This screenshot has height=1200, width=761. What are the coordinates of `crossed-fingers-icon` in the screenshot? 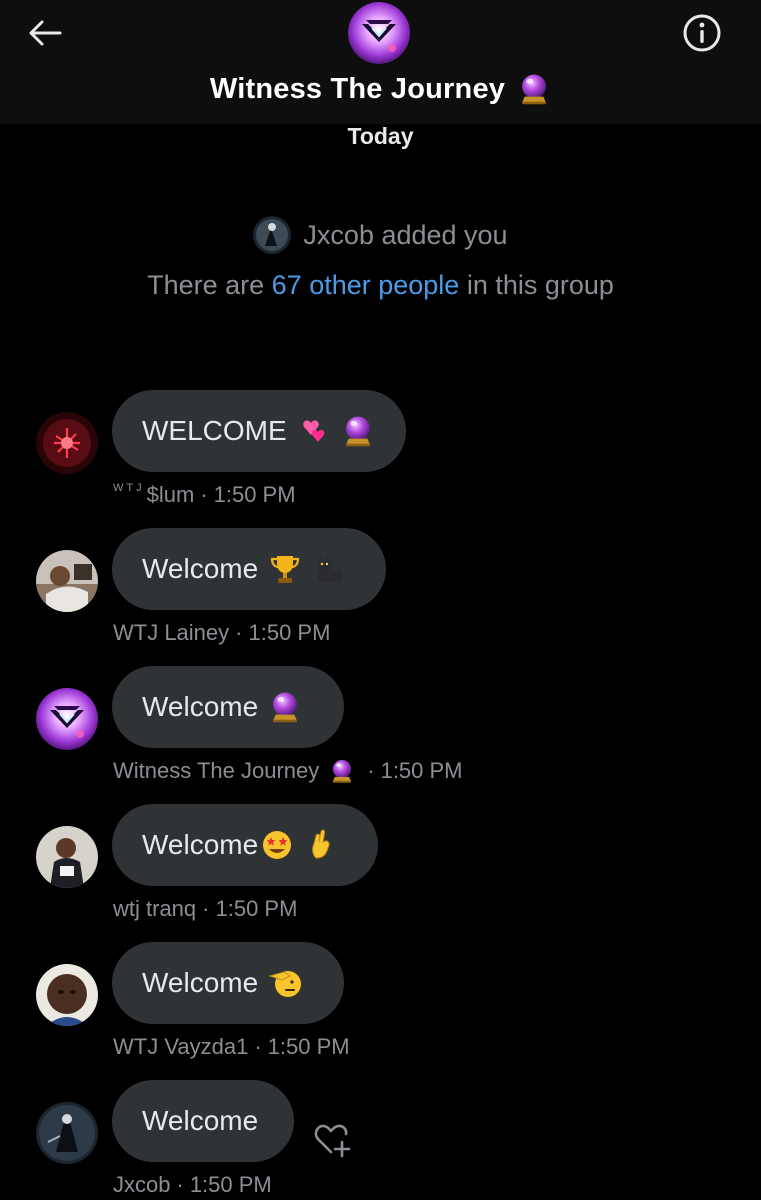 It's located at (321, 844).